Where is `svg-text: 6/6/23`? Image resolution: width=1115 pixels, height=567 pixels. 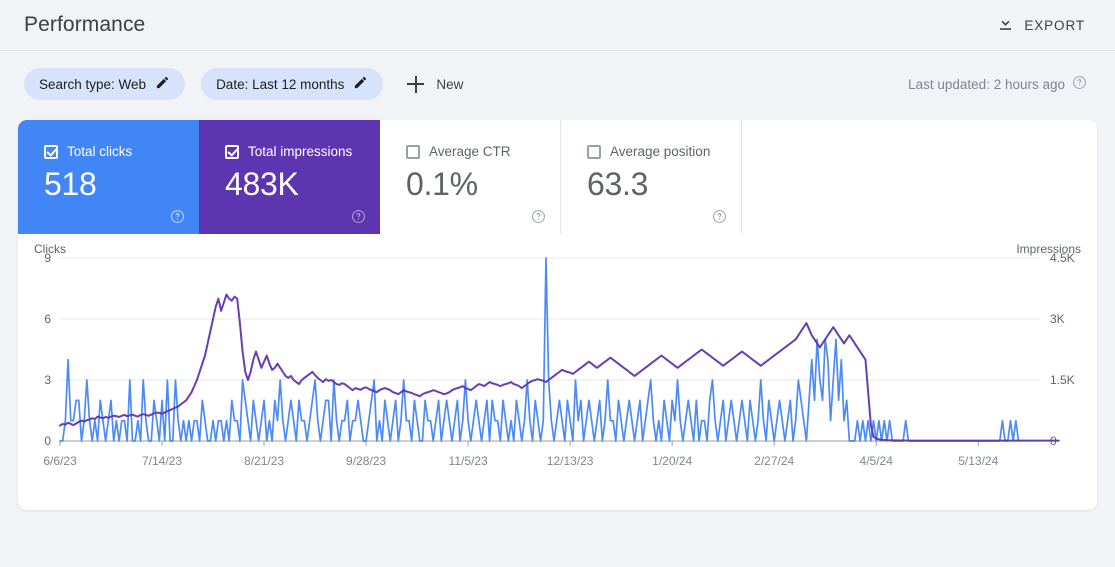 svg-text: 6/6/23 is located at coordinates (60, 461).